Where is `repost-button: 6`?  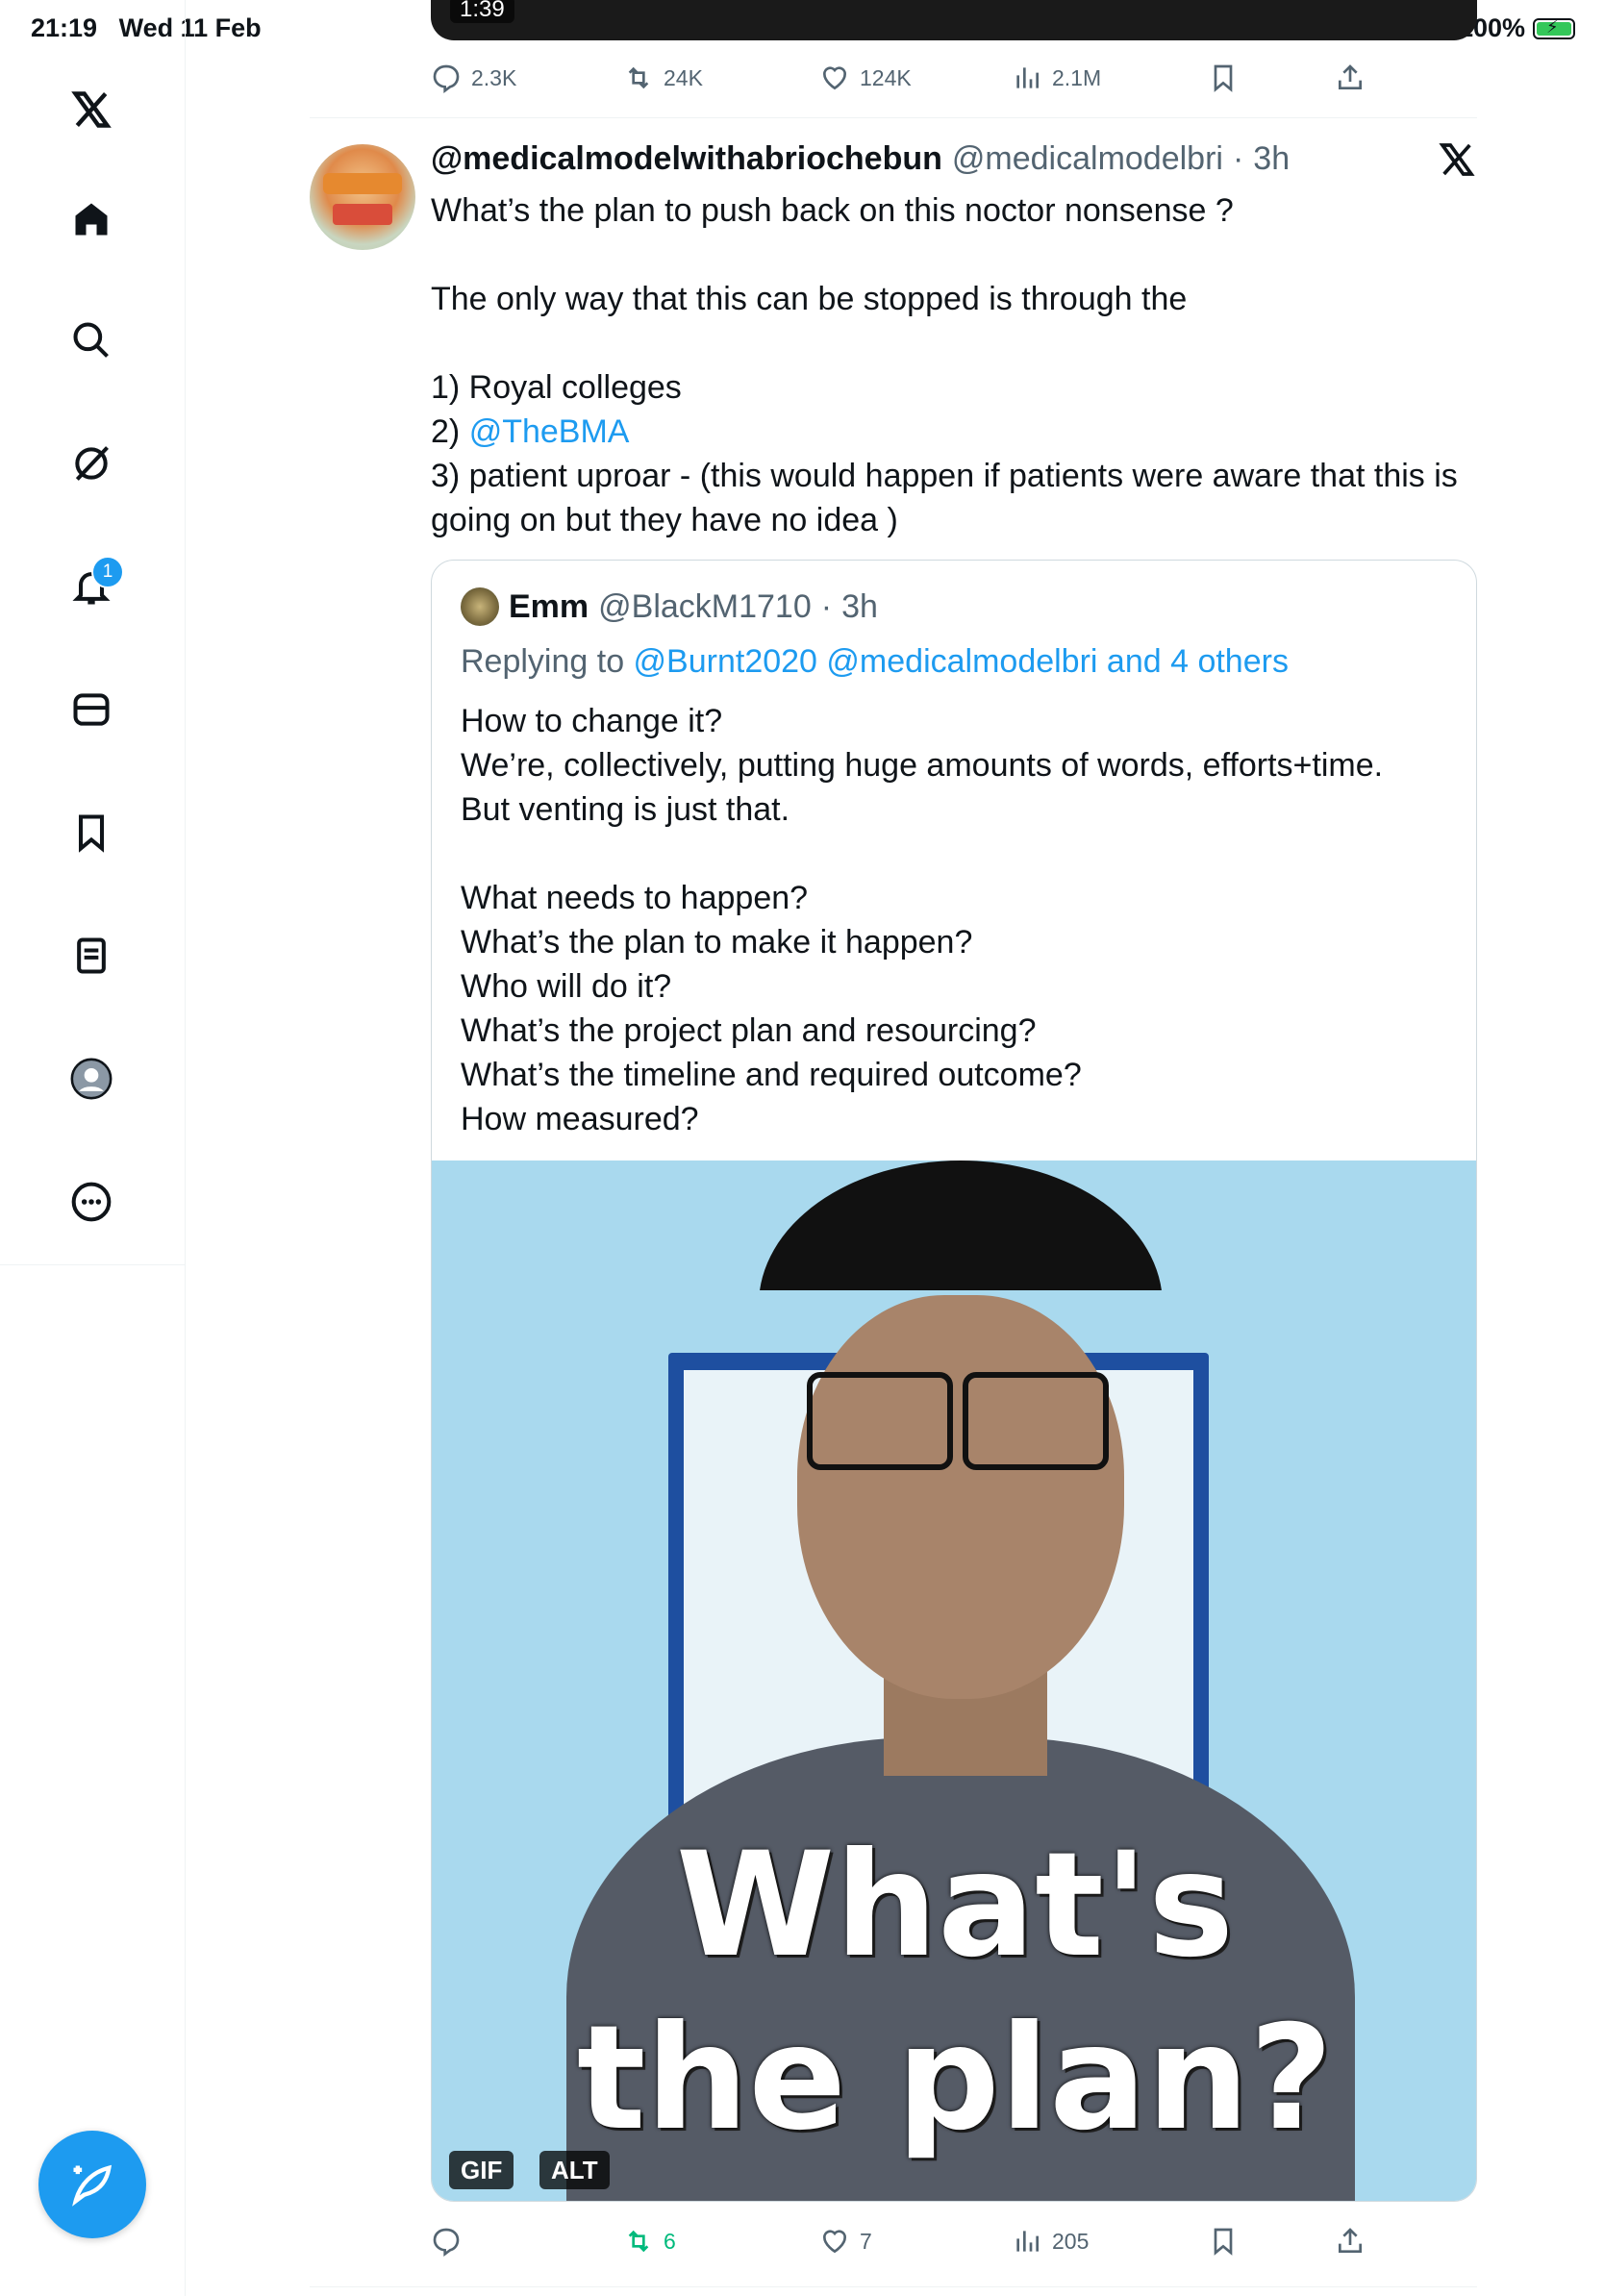 repost-button: 6 is located at coordinates (649, 2241).